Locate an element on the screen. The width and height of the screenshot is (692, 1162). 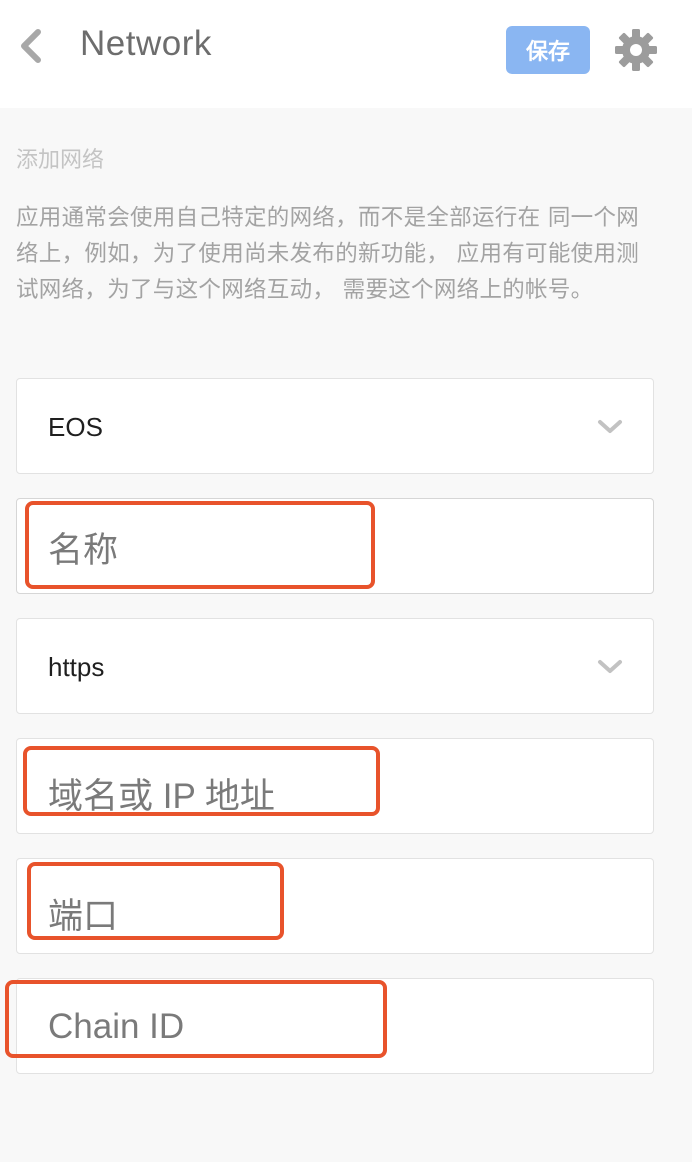
host-input: 域名或 IP 地址 is located at coordinates (335, 786).